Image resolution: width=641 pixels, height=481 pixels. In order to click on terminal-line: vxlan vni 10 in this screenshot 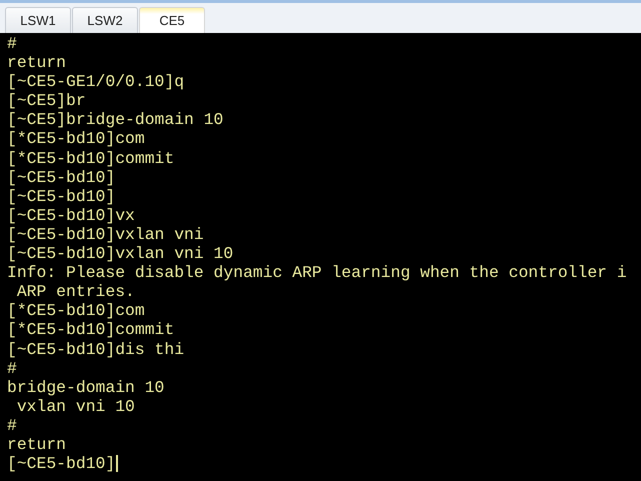, I will do `click(75, 406)`.